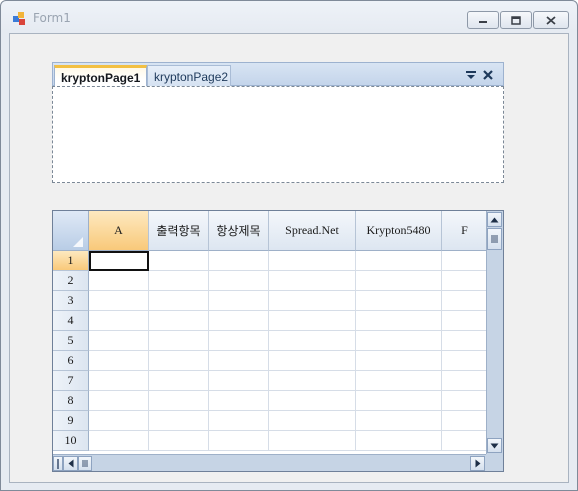 The height and width of the screenshot is (491, 578). I want to click on minimize-button, so click(483, 20).